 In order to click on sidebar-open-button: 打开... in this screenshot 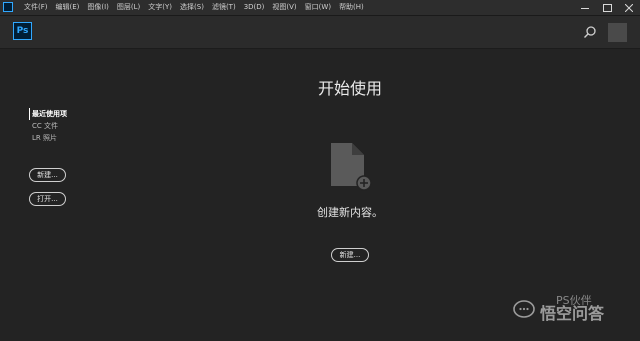, I will do `click(47, 199)`.